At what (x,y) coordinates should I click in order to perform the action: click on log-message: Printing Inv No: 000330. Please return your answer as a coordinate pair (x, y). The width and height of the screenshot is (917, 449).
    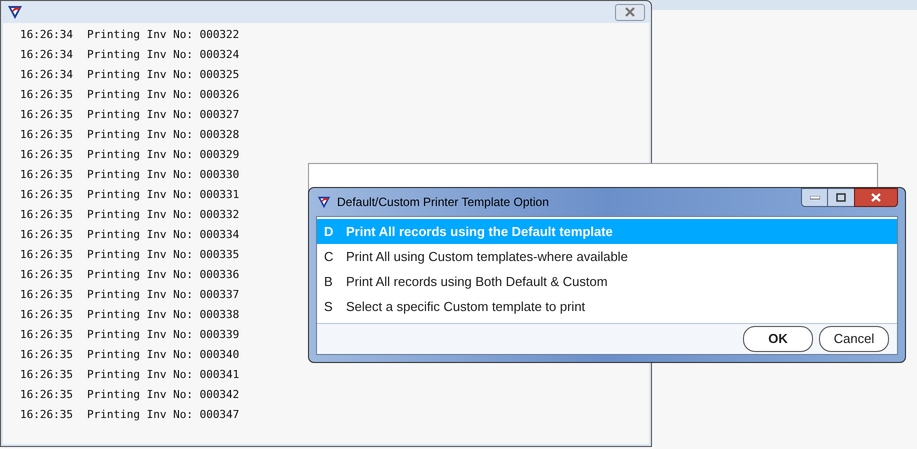
    Looking at the image, I should click on (163, 174).